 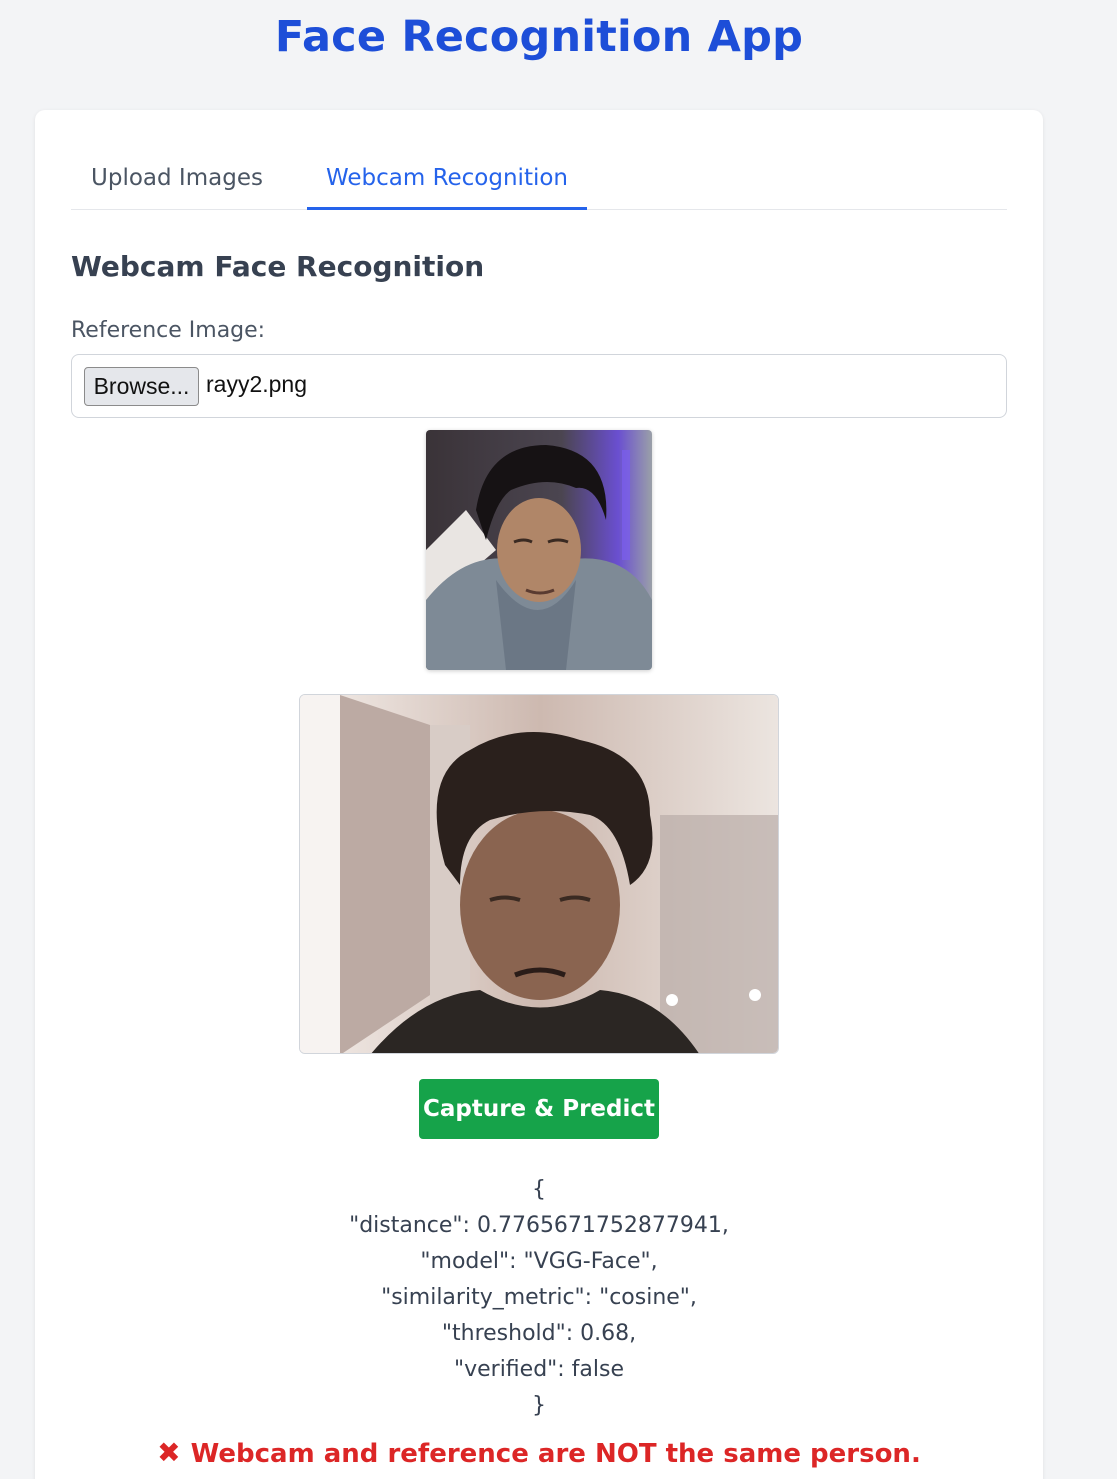 I want to click on reference-image-preview, so click(x=539, y=550).